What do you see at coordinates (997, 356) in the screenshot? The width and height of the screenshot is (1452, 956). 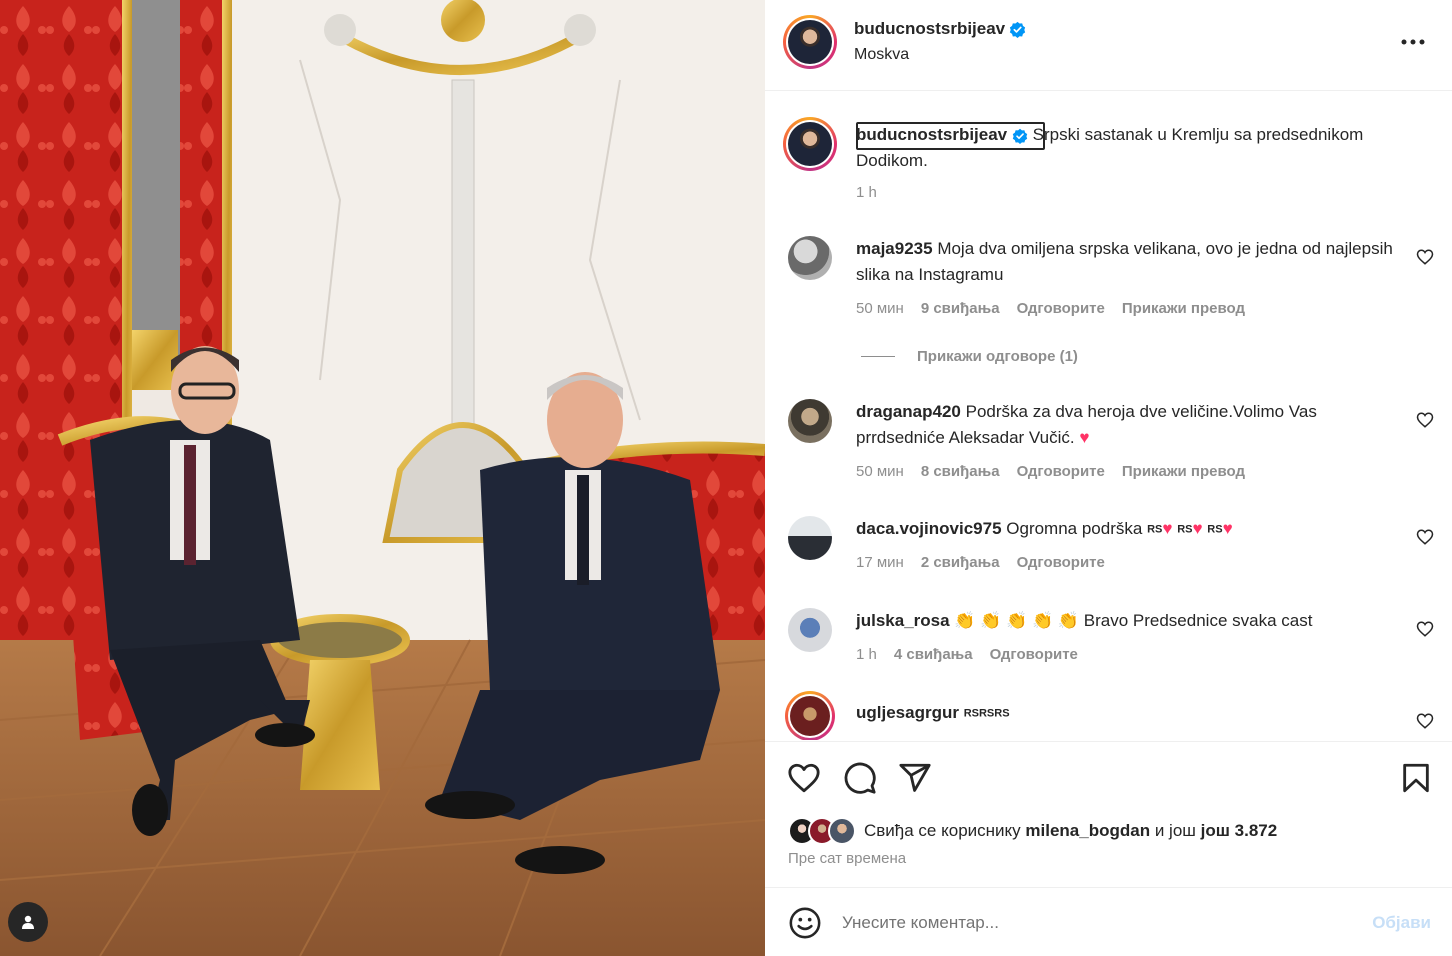 I see `view-replies-label: Прикажи одговоре (1)` at bounding box center [997, 356].